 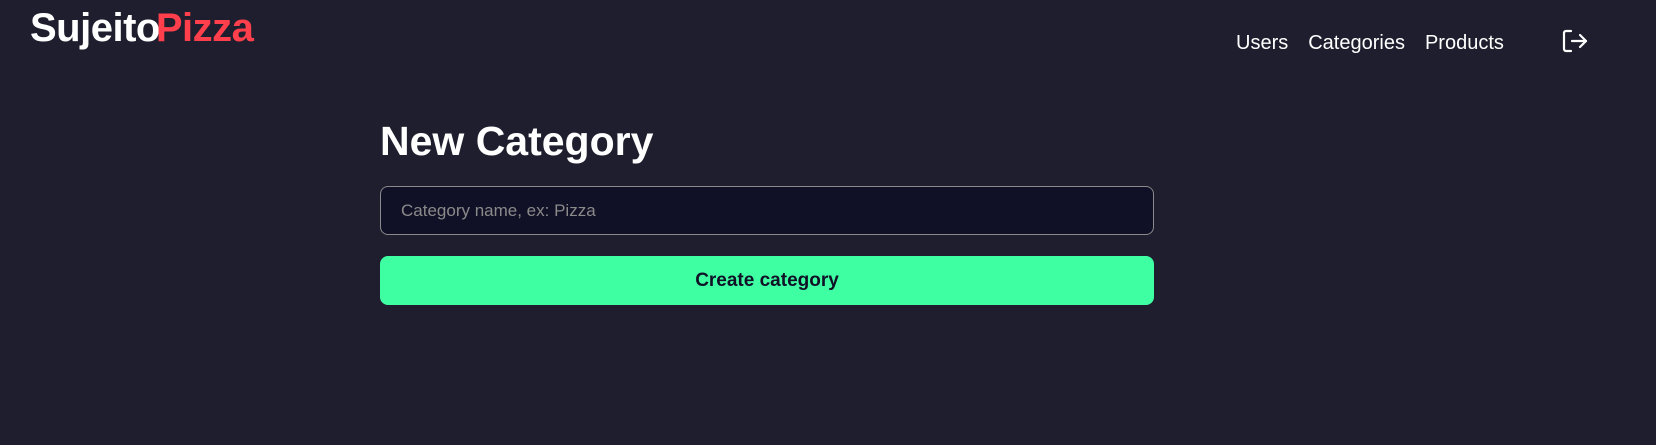 What do you see at coordinates (1356, 43) in the screenshot?
I see `nav-link-categories: Categories` at bounding box center [1356, 43].